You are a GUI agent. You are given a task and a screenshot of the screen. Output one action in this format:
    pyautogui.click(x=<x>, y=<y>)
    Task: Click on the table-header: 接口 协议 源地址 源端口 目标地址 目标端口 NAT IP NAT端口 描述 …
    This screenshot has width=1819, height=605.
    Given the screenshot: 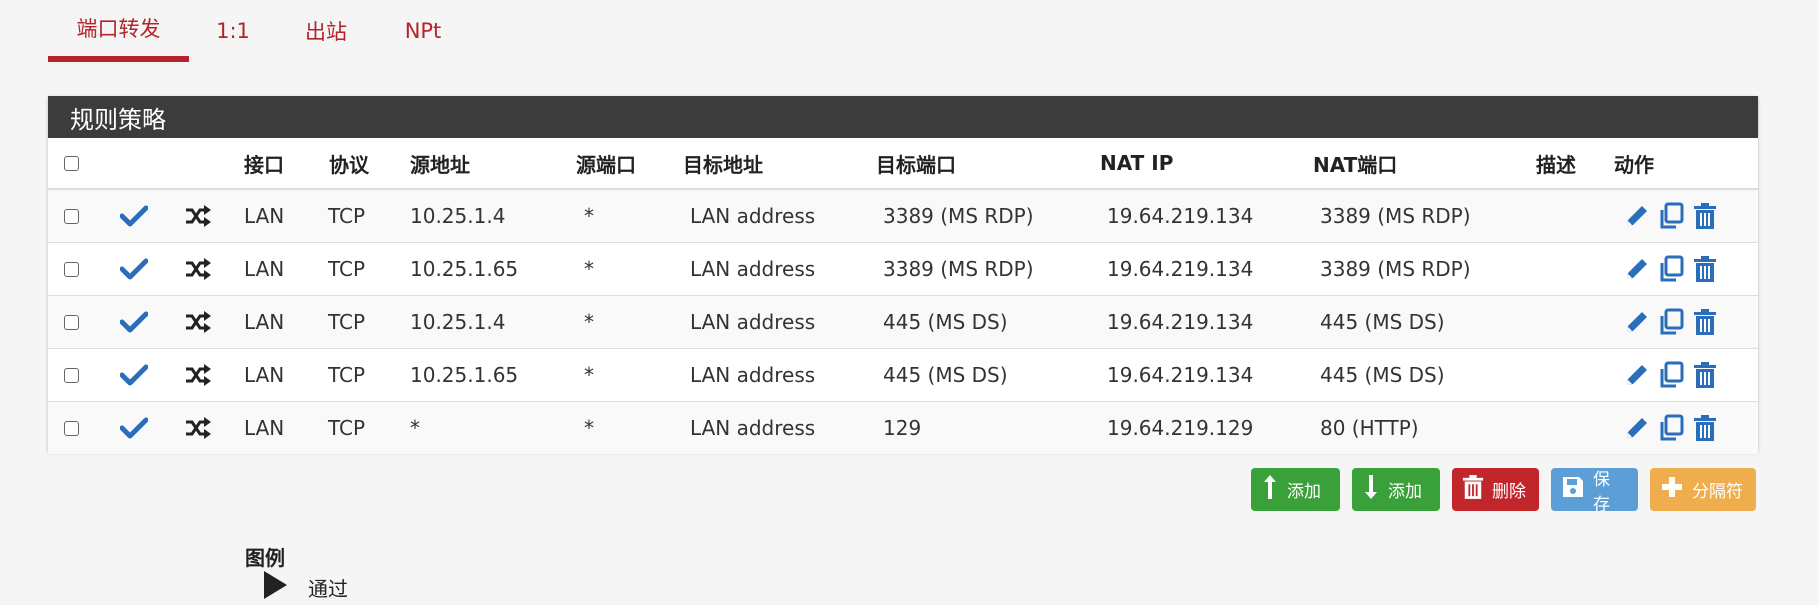 What is the action you would take?
    pyautogui.click(x=903, y=164)
    